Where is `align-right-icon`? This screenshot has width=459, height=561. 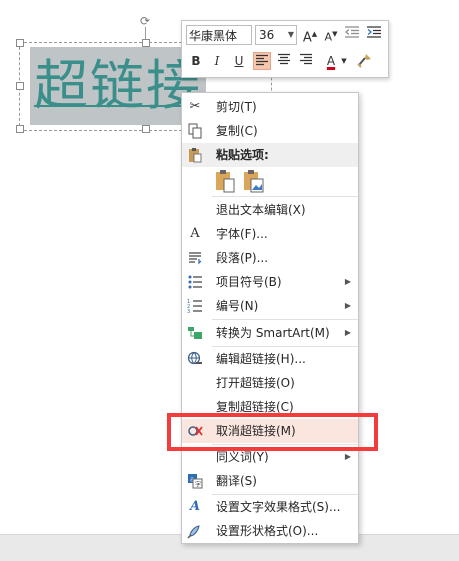 align-right-icon is located at coordinates (306, 59).